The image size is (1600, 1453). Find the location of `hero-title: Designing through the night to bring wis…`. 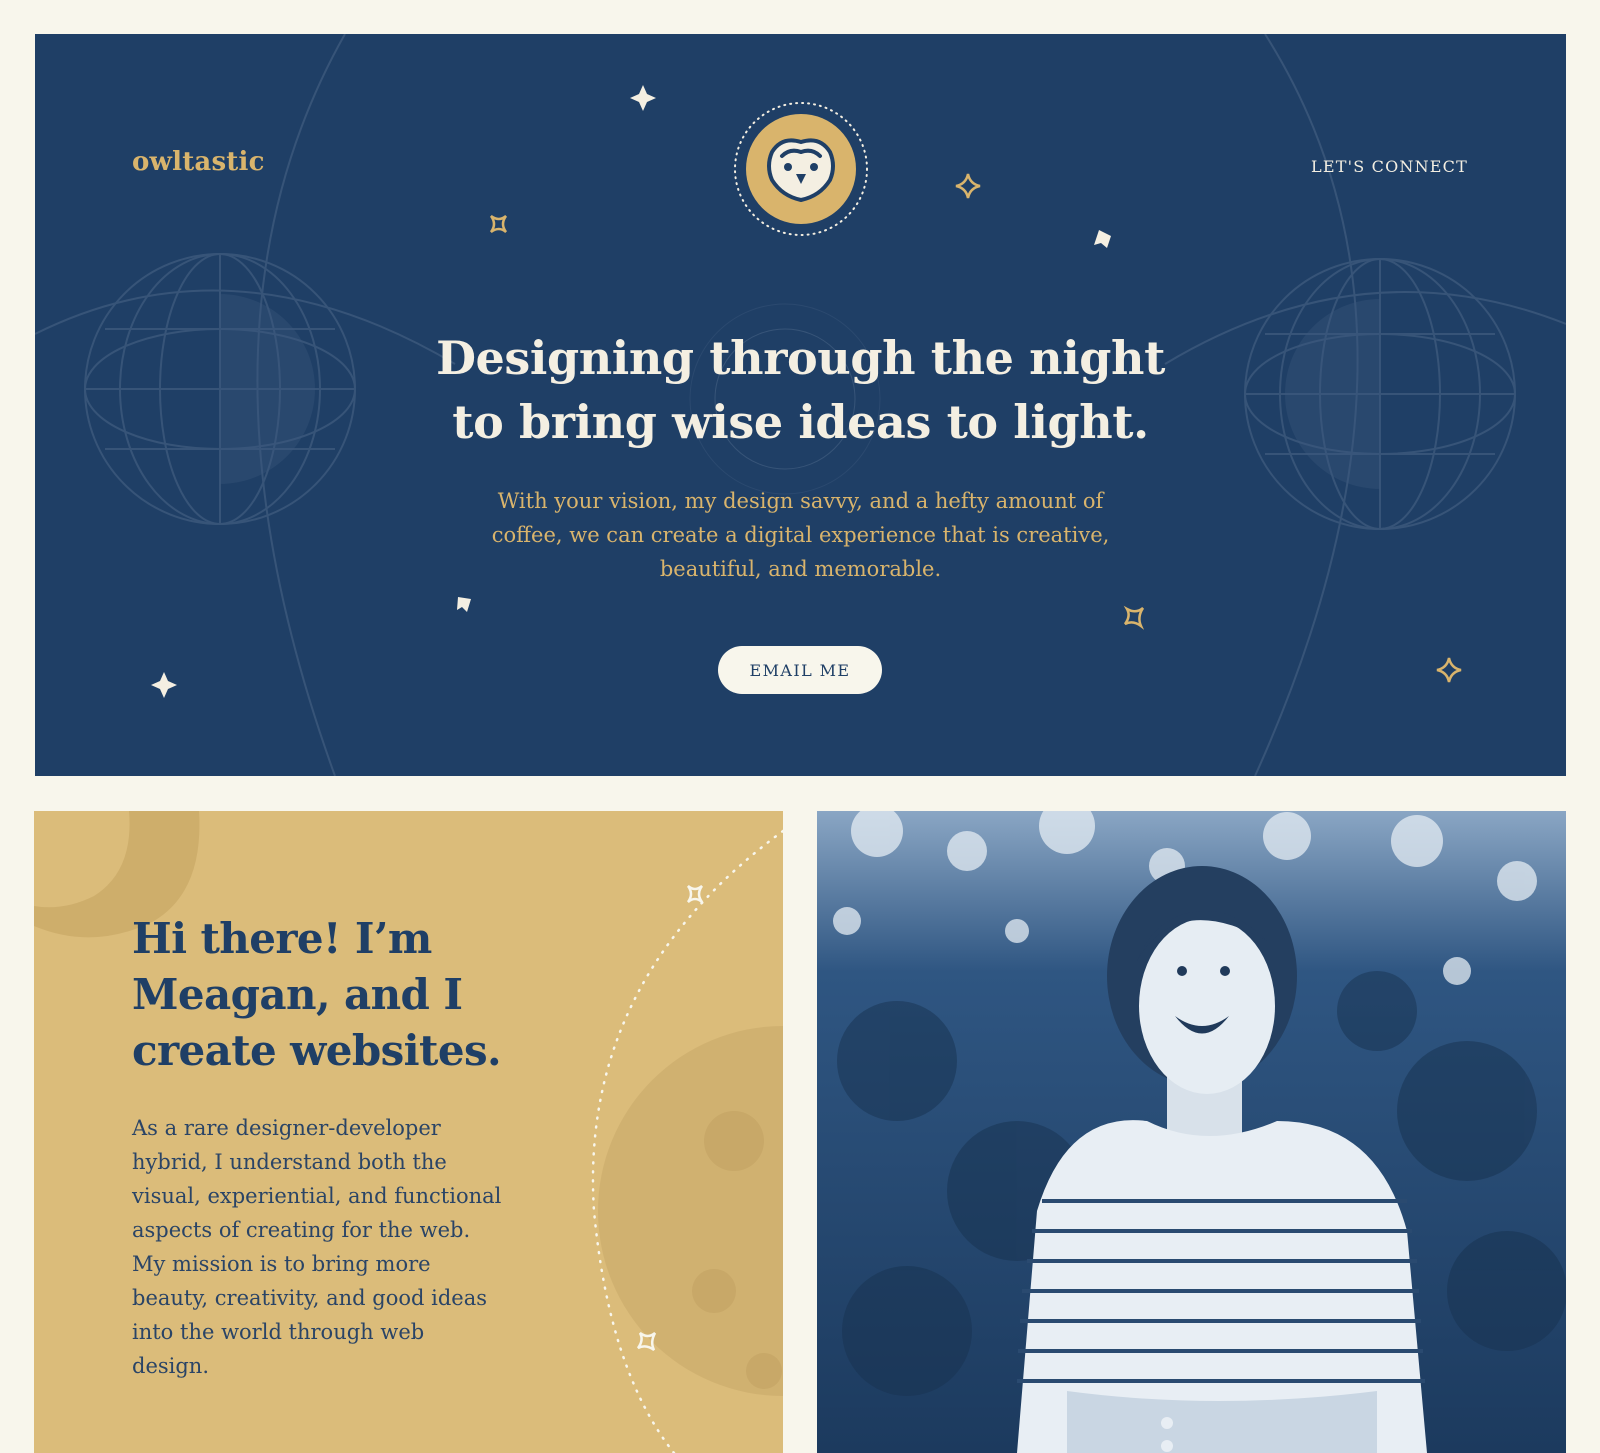

hero-title: Designing through the night to bring wis… is located at coordinates (800, 390).